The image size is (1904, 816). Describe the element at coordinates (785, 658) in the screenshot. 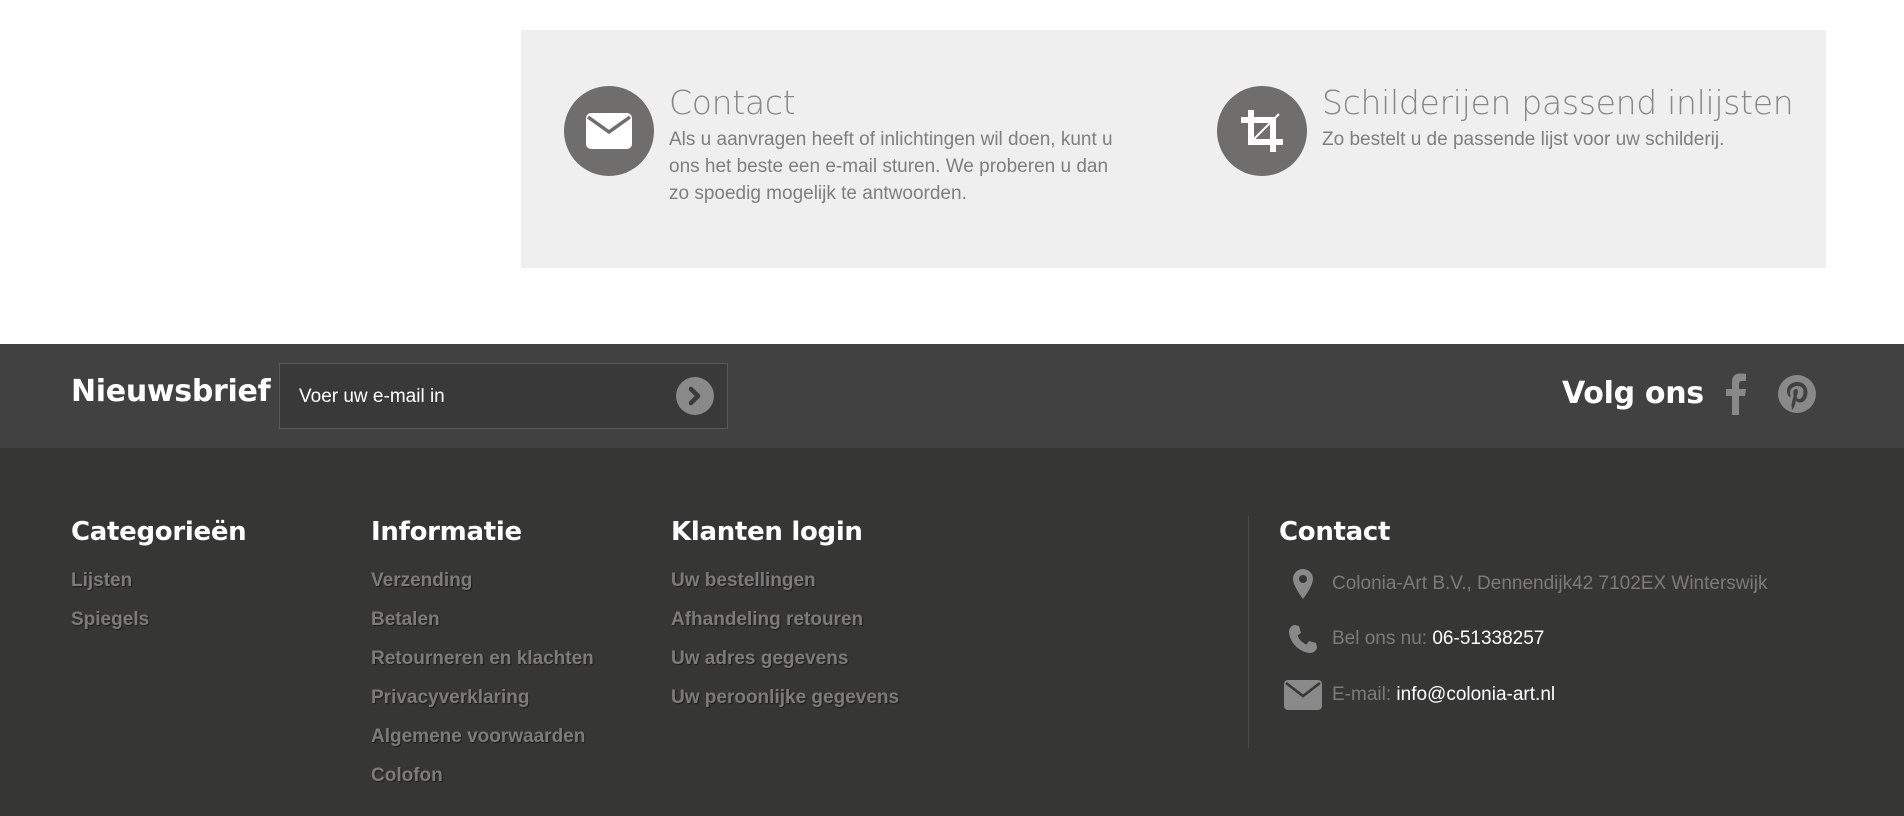

I see `footer-link-address: Uw adres gegevens` at that location.